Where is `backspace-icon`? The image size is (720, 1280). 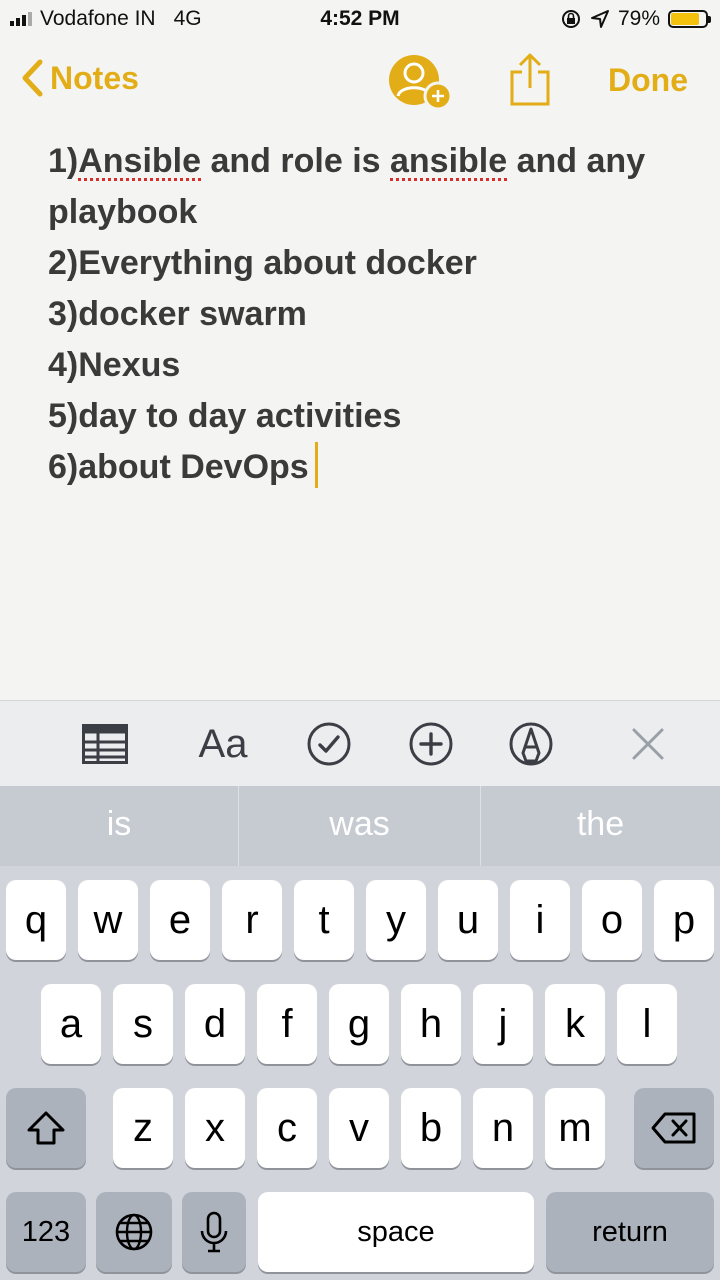
backspace-icon is located at coordinates (673, 1128).